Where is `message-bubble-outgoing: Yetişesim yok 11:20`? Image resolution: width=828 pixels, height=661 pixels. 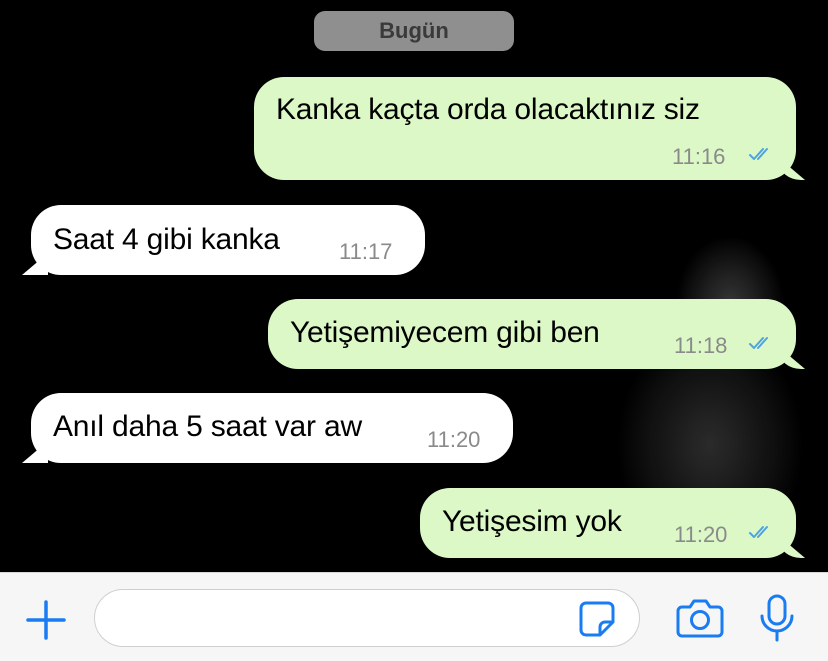 message-bubble-outgoing: Yetişesim yok 11:20 is located at coordinates (608, 523).